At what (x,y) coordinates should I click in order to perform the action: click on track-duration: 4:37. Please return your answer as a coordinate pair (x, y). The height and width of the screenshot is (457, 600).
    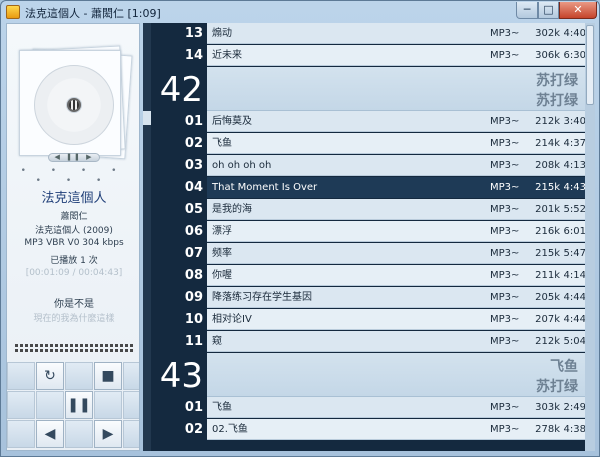
    Looking at the image, I should click on (574, 143).